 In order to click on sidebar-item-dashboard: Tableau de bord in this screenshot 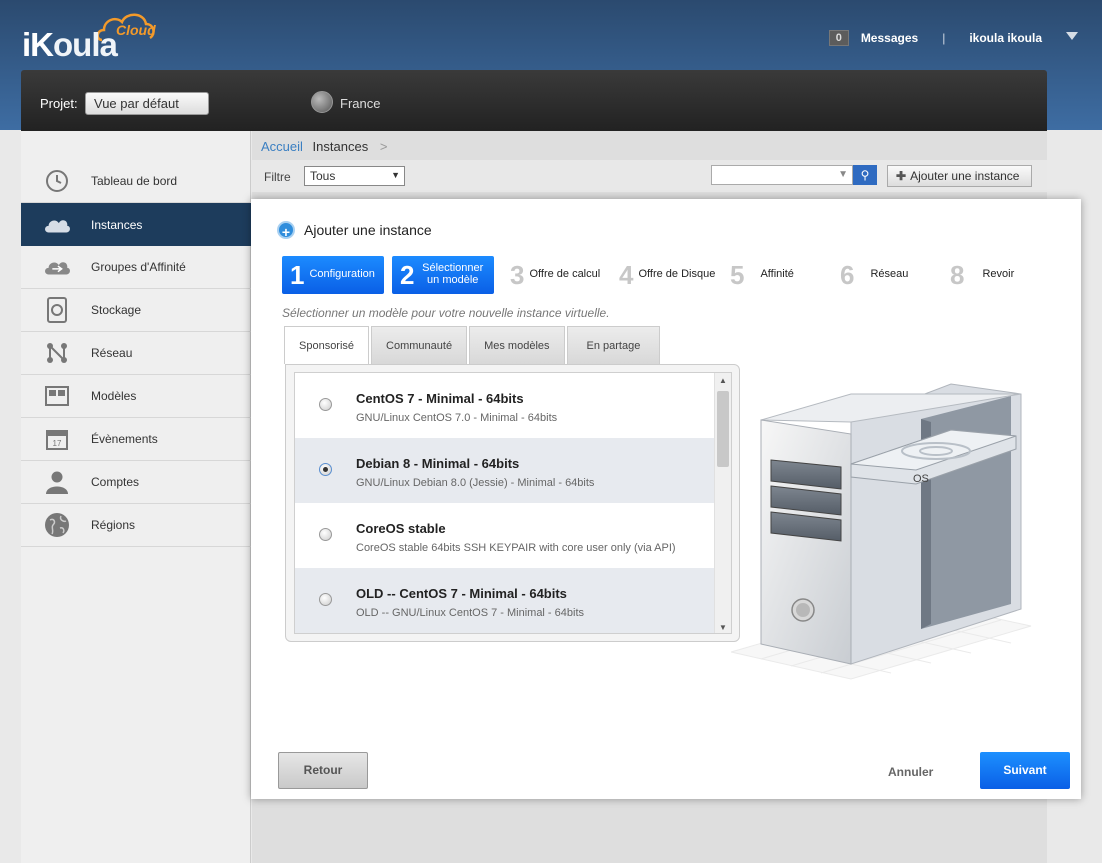, I will do `click(136, 181)`.